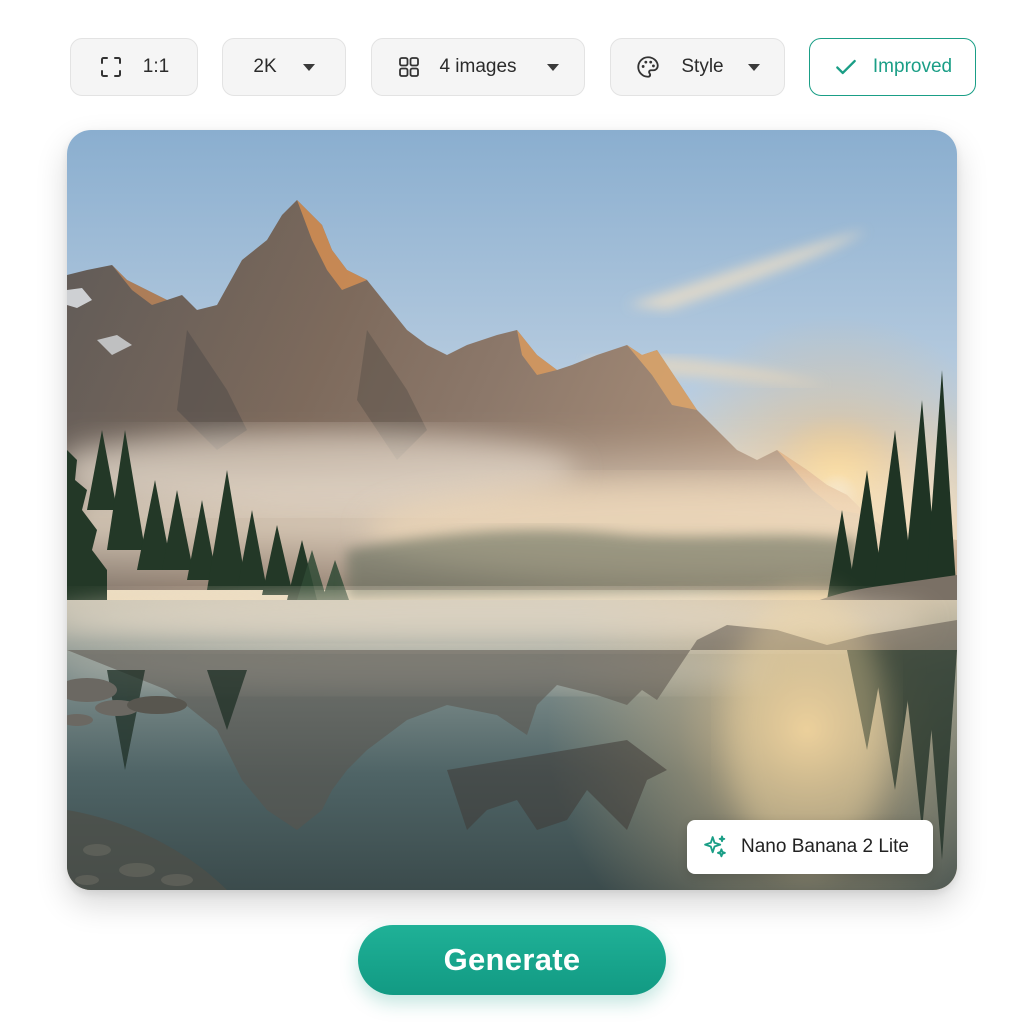 This screenshot has width=1024, height=1024. What do you see at coordinates (648, 67) in the screenshot?
I see `palette-icon` at bounding box center [648, 67].